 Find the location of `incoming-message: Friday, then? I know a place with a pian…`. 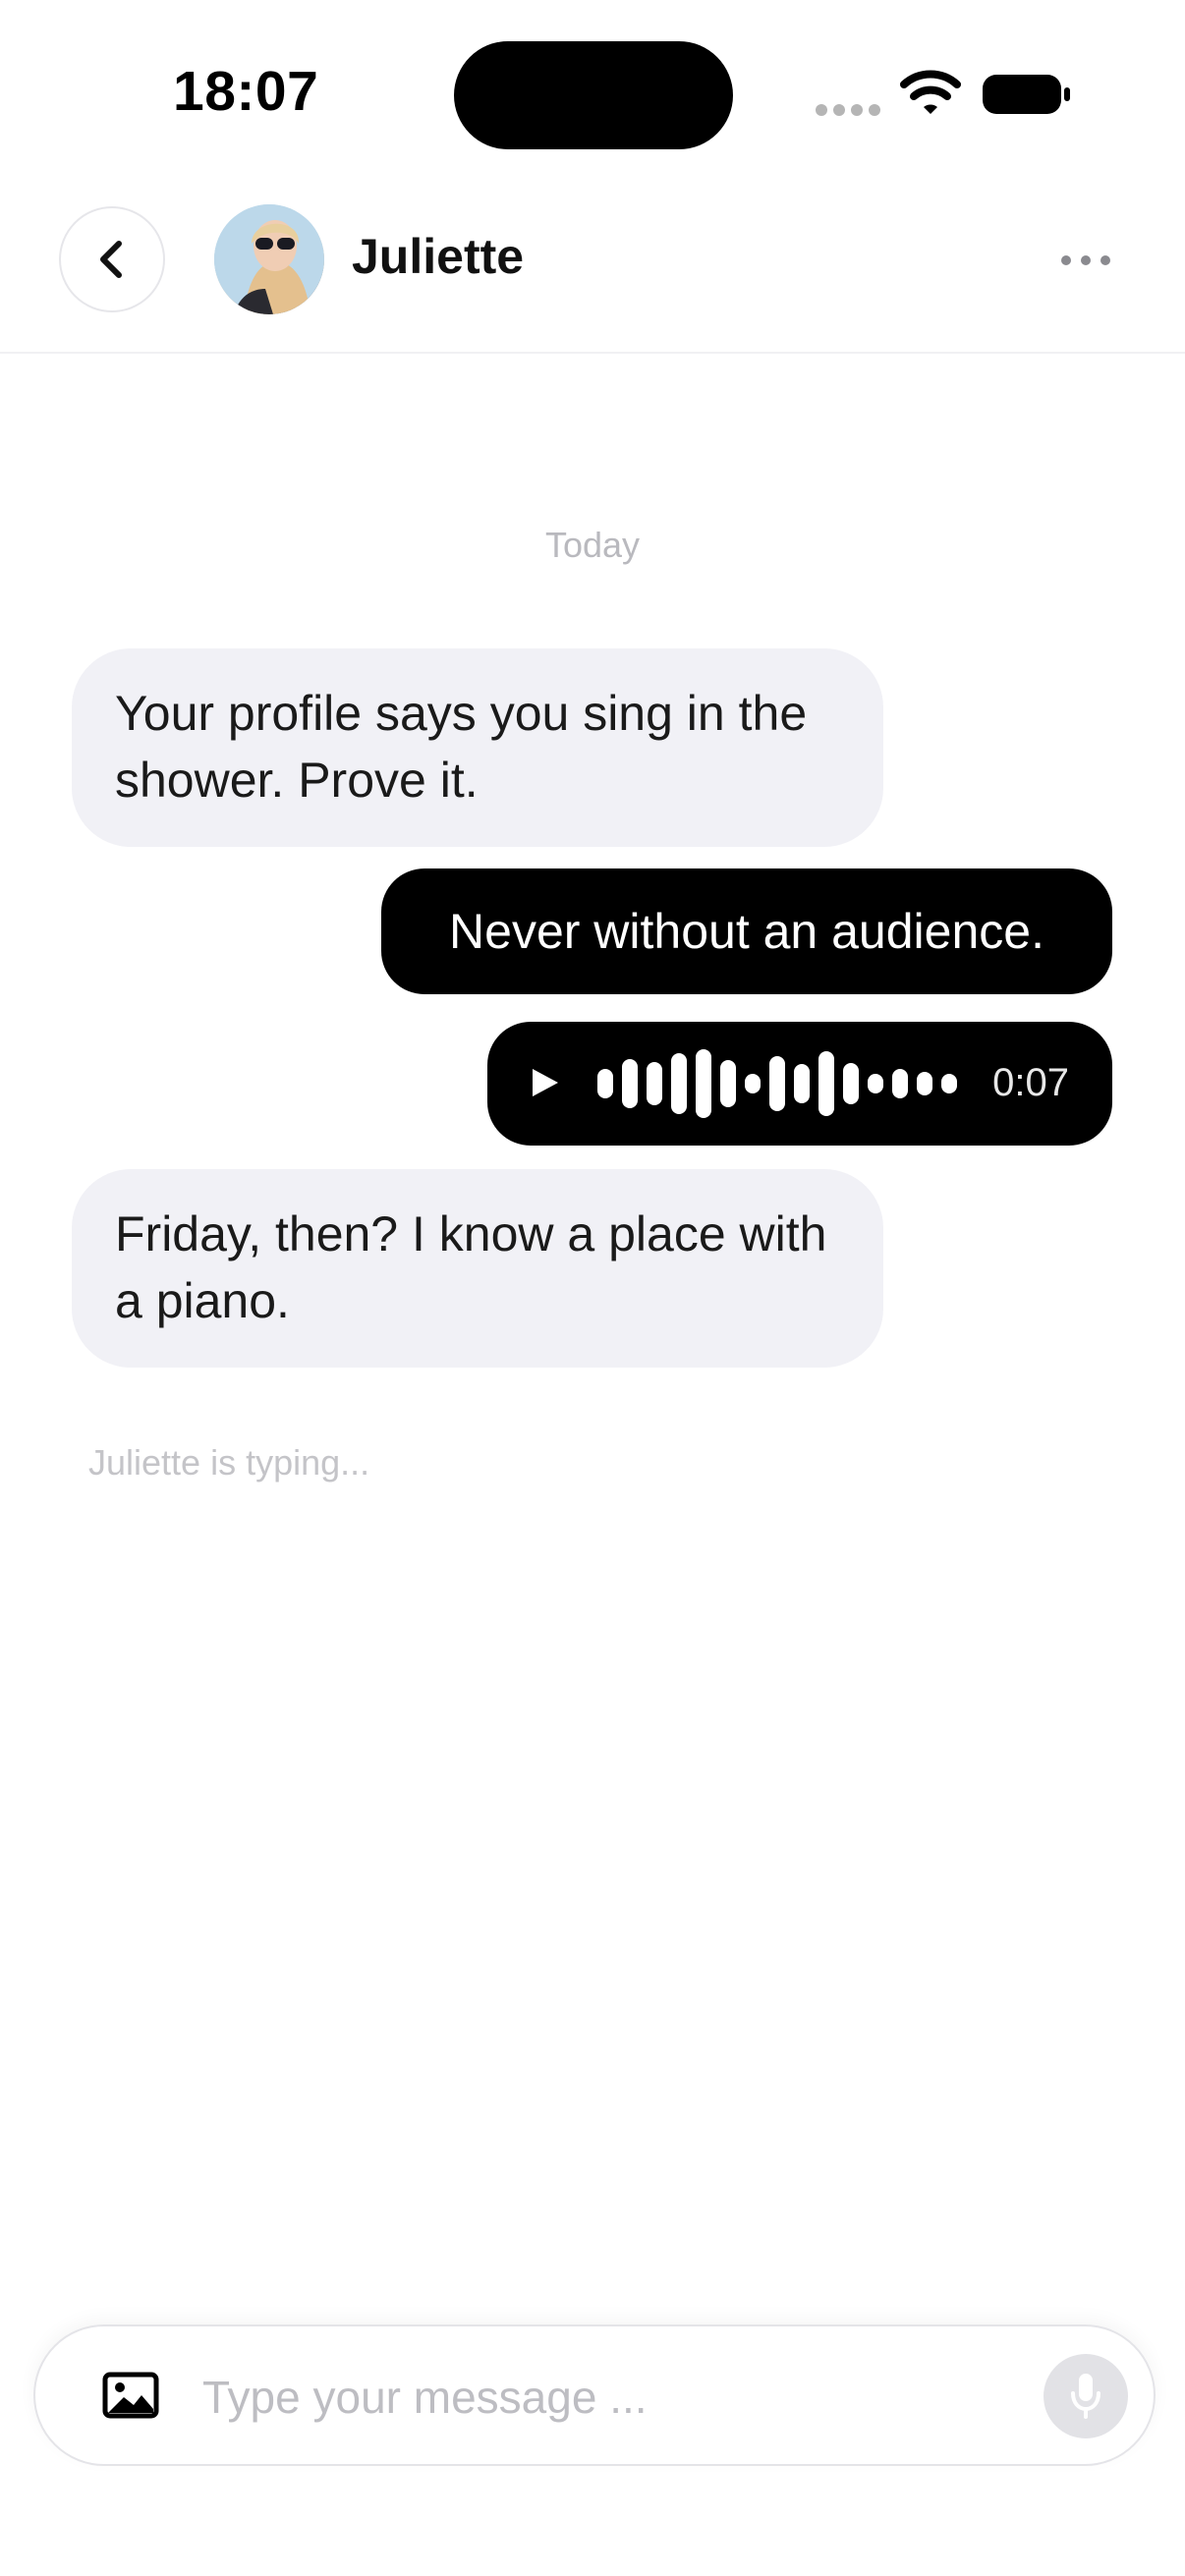

incoming-message: Friday, then? I know a place with a pian… is located at coordinates (478, 1268).